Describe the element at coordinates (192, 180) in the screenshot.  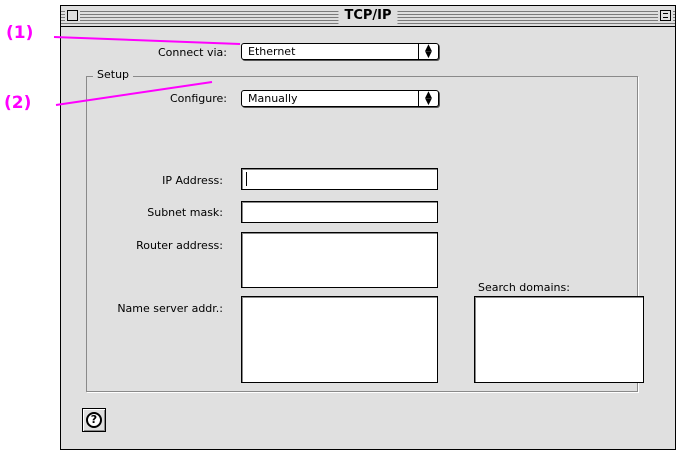
I see `ip-address-label: IP Address:` at that location.